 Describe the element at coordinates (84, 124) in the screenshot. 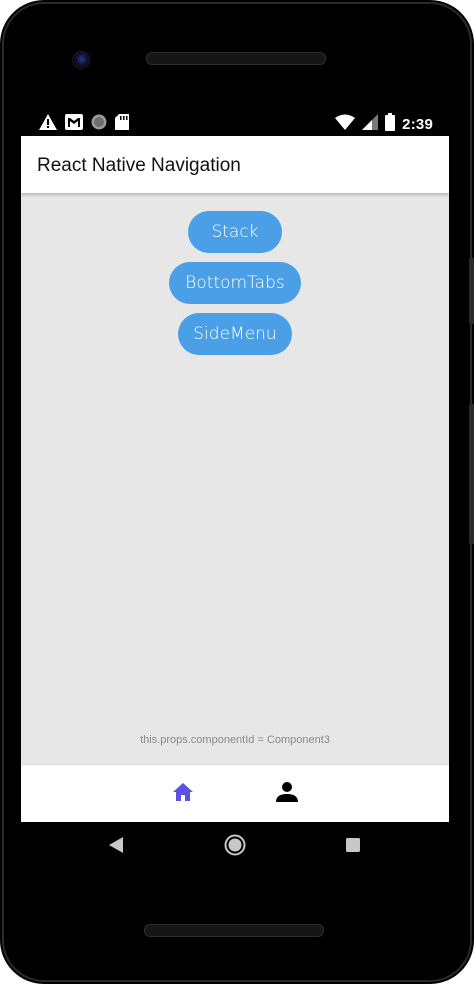

I see `status-left-icons` at that location.